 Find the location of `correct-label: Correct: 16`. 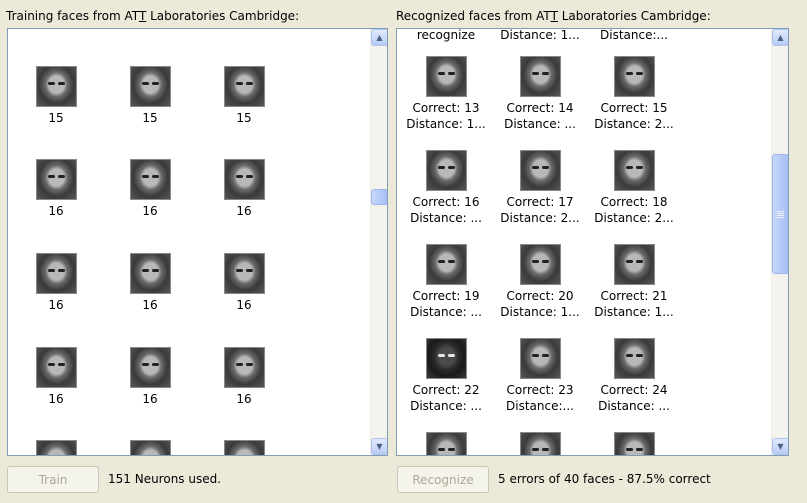

correct-label: Correct: 16 is located at coordinates (446, 202).